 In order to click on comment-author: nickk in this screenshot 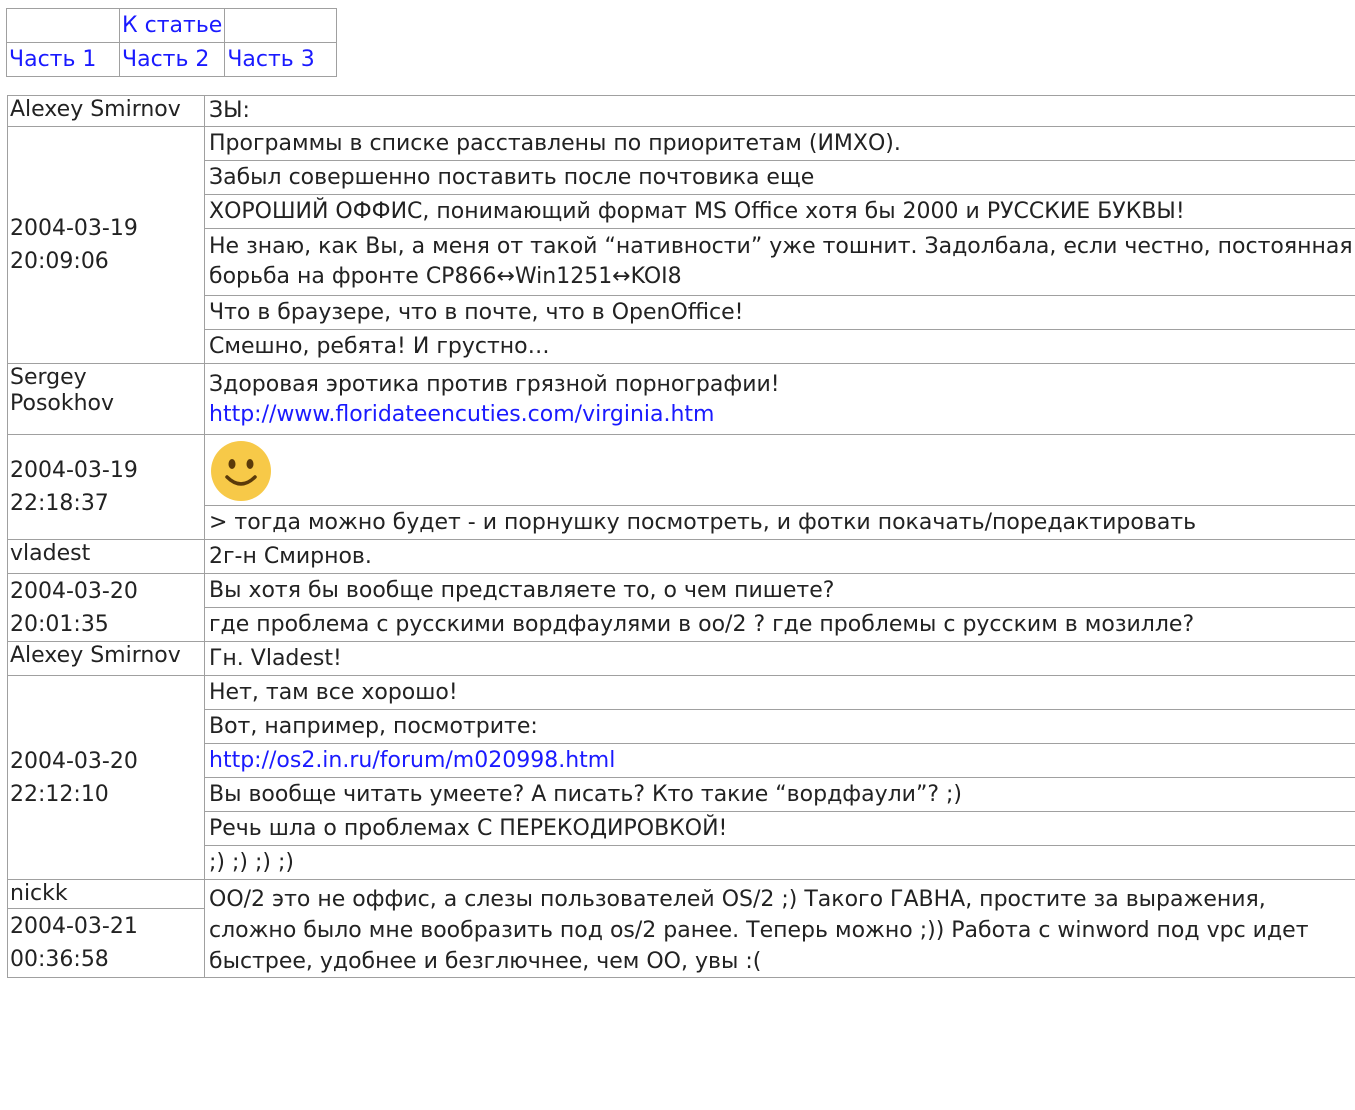, I will do `click(106, 894)`.